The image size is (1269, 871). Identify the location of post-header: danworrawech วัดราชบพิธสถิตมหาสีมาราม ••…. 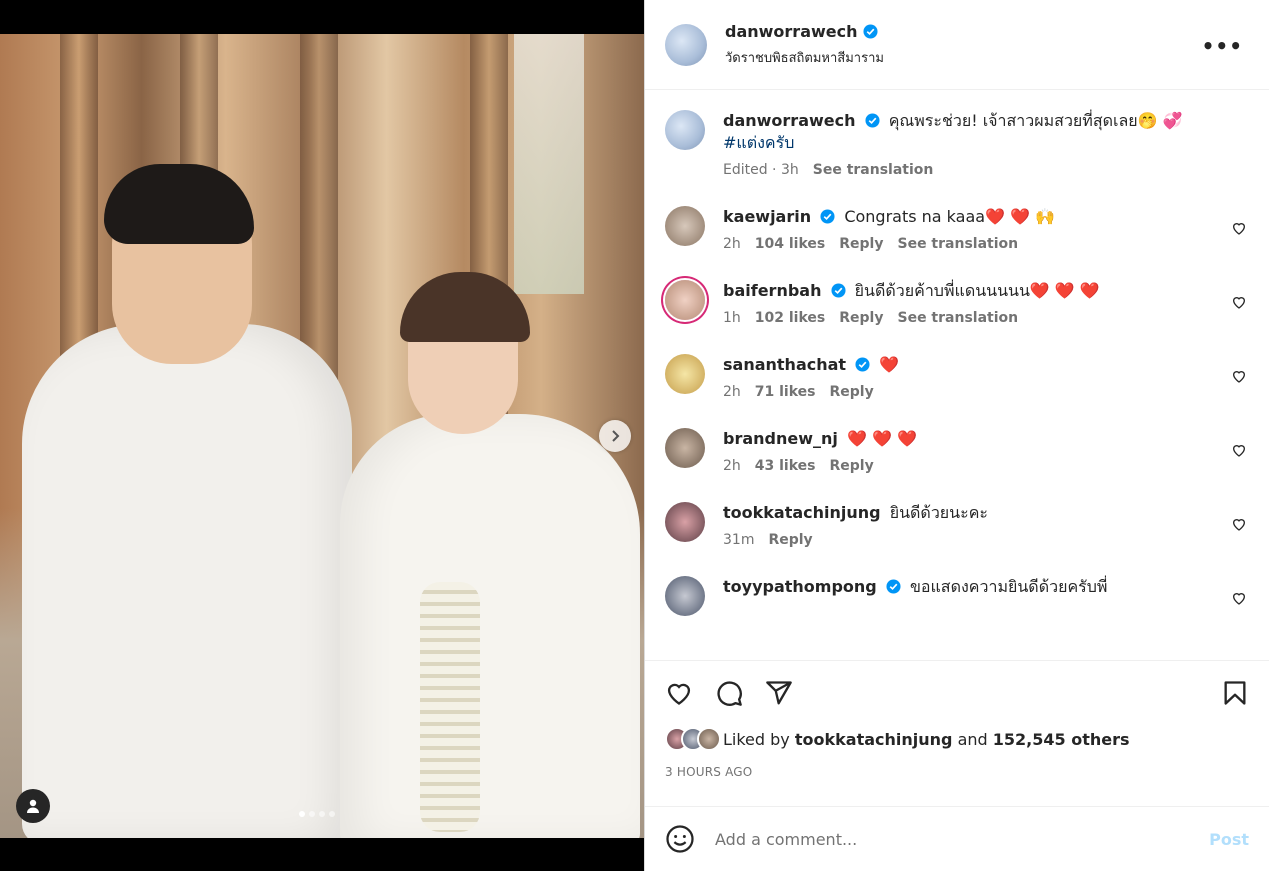
(957, 45).